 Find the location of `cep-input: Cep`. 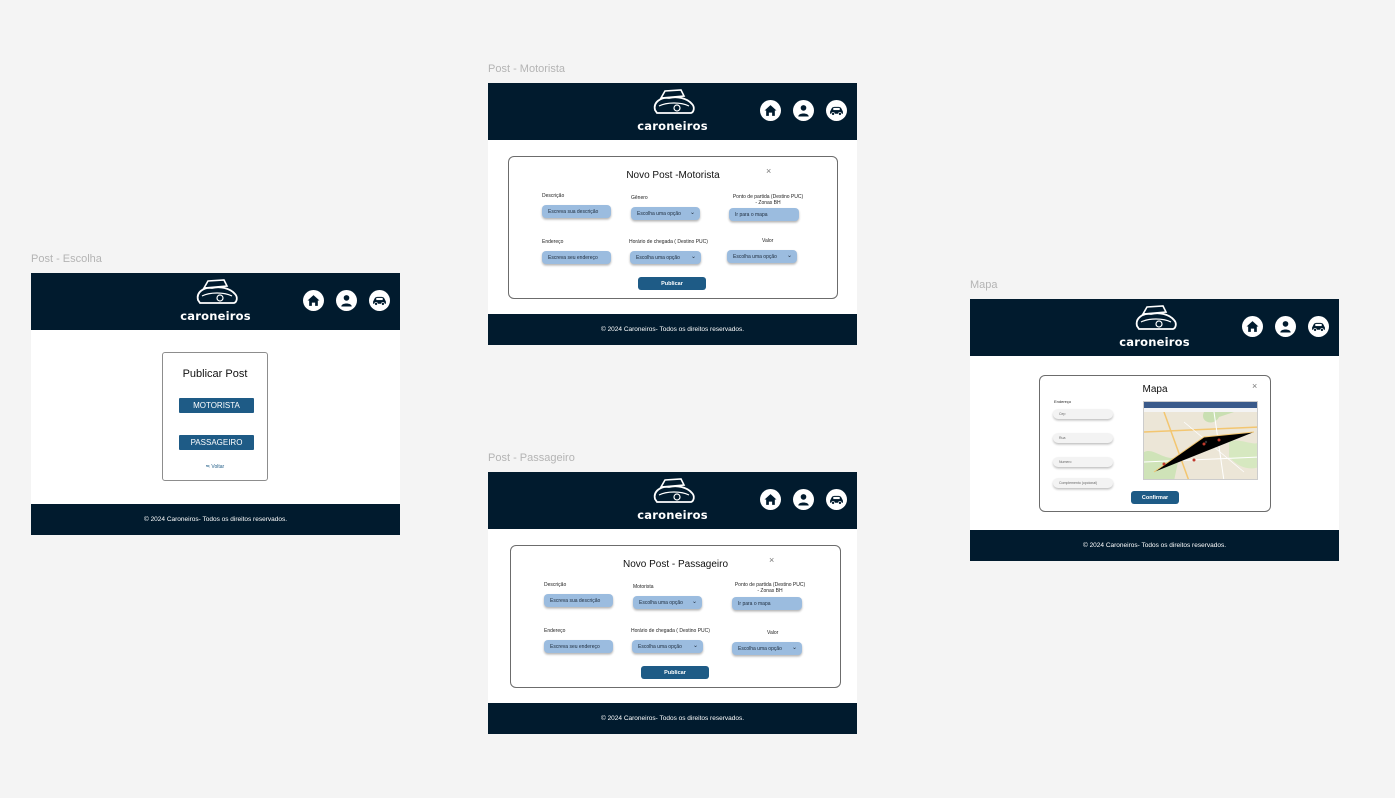

cep-input: Cep is located at coordinates (1083, 414).